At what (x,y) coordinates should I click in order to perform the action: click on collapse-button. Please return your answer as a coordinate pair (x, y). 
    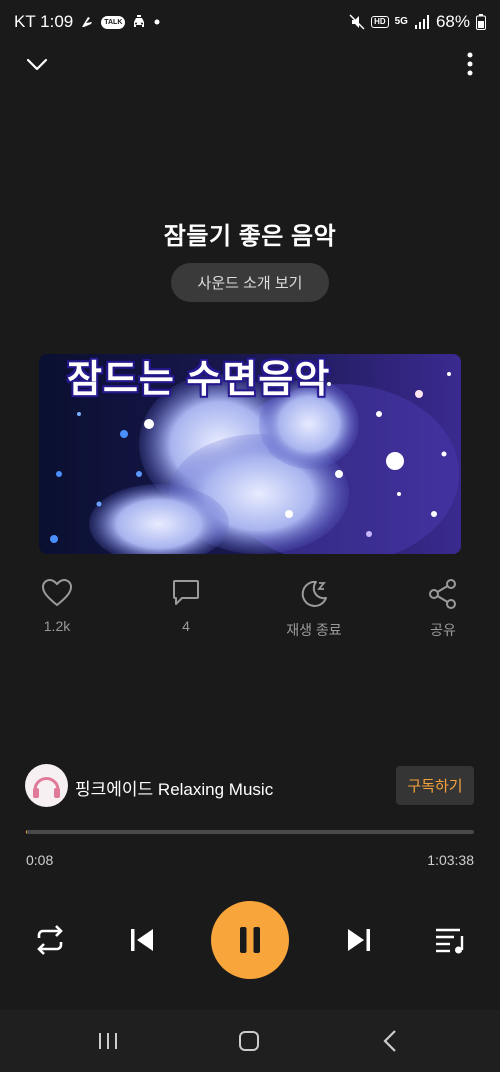
    Looking at the image, I should click on (37, 65).